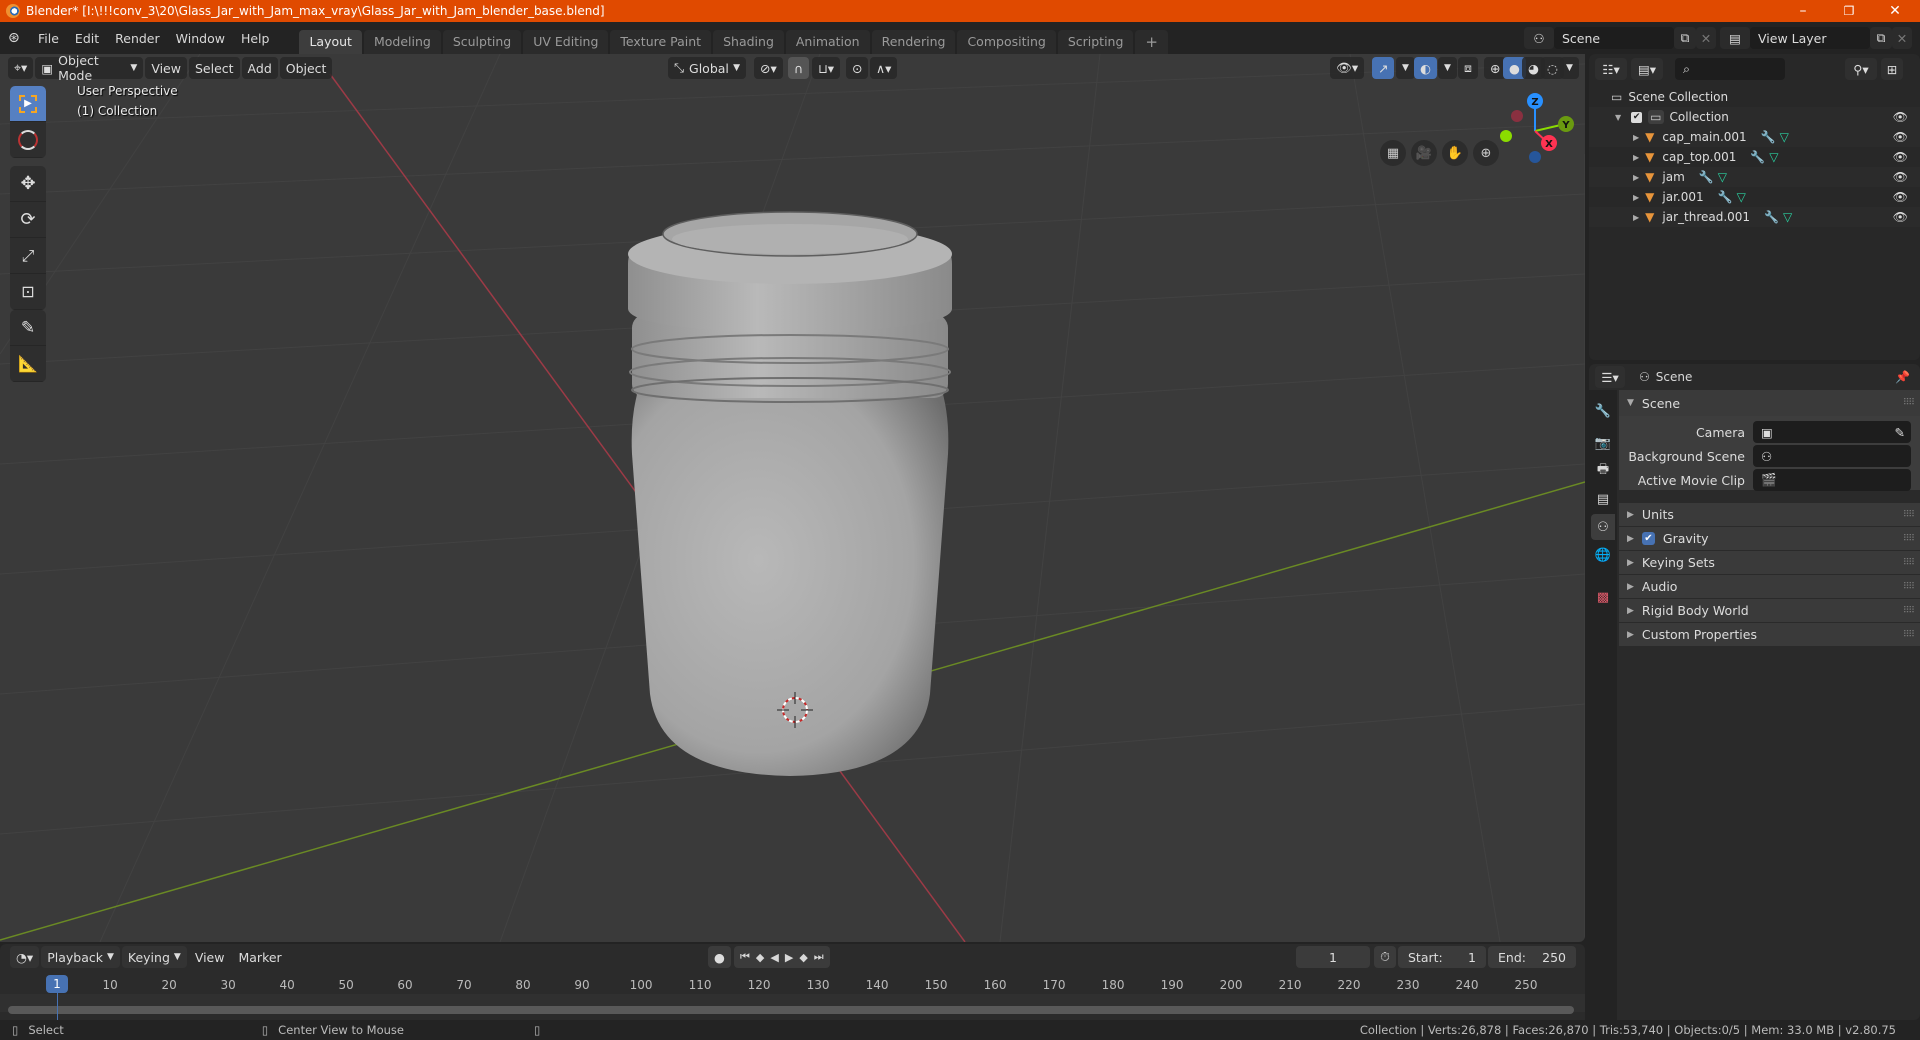 Image resolution: width=1920 pixels, height=1040 pixels. Describe the element at coordinates (57, 1006) in the screenshot. I see `playhead-line` at that location.